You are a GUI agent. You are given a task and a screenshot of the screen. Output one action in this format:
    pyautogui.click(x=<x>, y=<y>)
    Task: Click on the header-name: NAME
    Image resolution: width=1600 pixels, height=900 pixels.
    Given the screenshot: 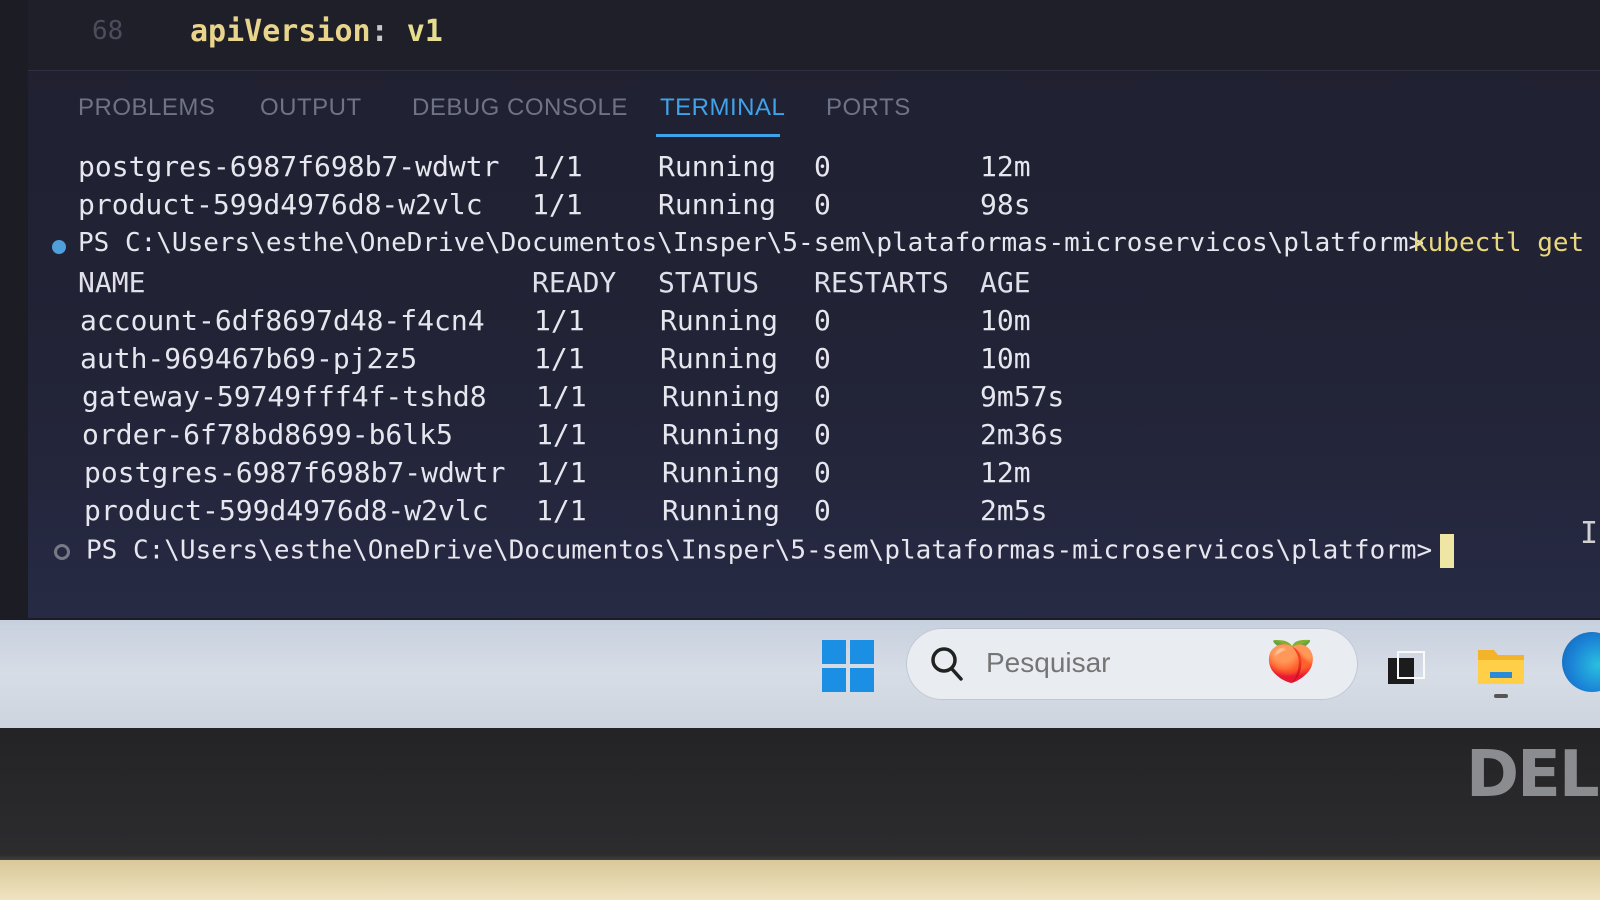 What is the action you would take?
    pyautogui.click(x=112, y=282)
    